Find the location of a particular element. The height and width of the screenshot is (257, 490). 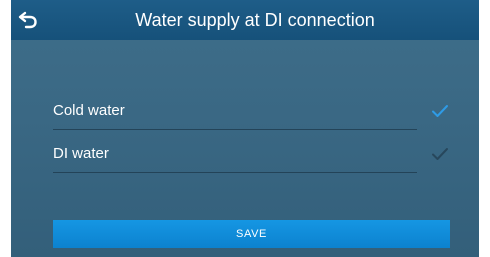

option-cold-water: Cold water is located at coordinates (251, 113).